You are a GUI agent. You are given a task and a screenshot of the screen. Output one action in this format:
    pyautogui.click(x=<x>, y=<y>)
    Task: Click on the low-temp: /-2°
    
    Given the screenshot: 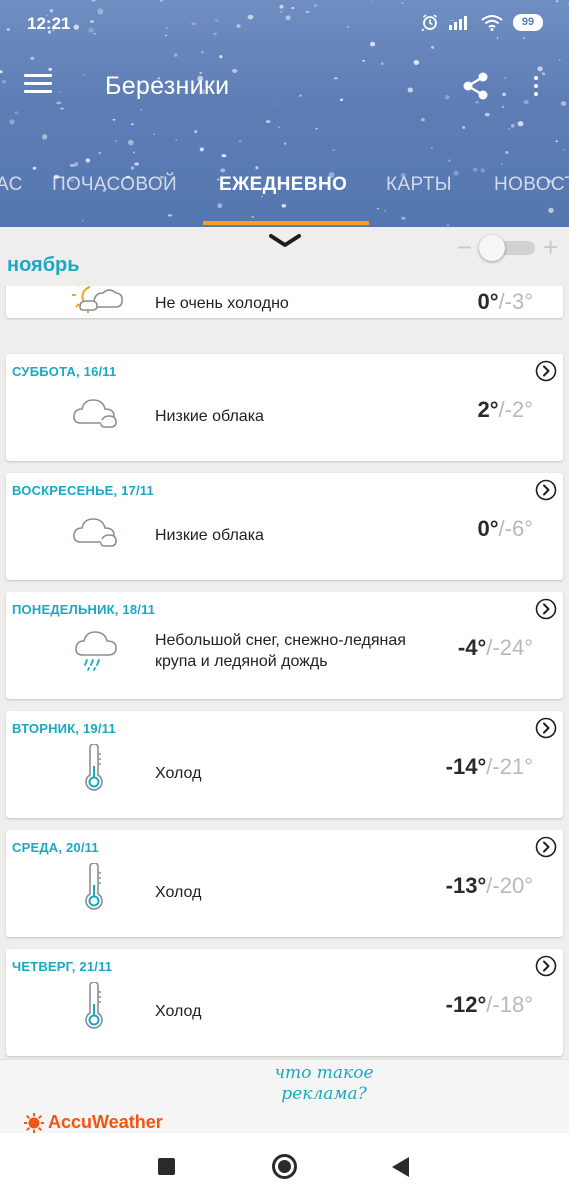 What is the action you would take?
    pyautogui.click(x=515, y=409)
    